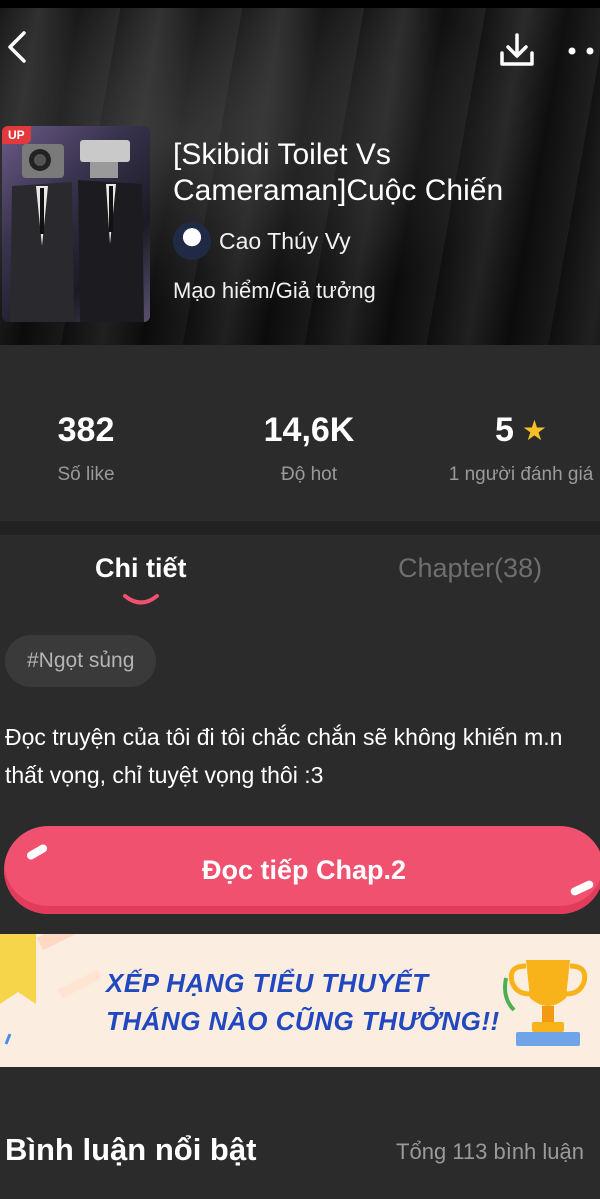 This screenshot has height=1199, width=600. What do you see at coordinates (470, 568) in the screenshot?
I see `tab-chapter: Chapter(38)` at bounding box center [470, 568].